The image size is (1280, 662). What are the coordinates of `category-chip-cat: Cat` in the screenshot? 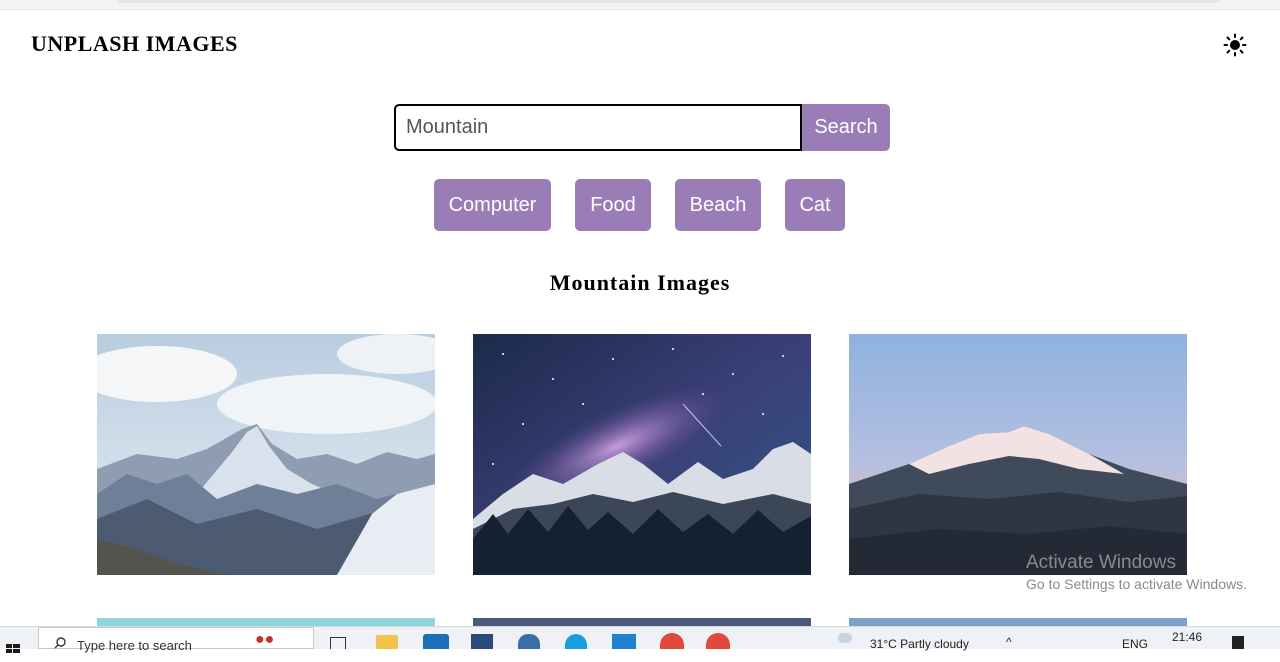 It's located at (815, 205).